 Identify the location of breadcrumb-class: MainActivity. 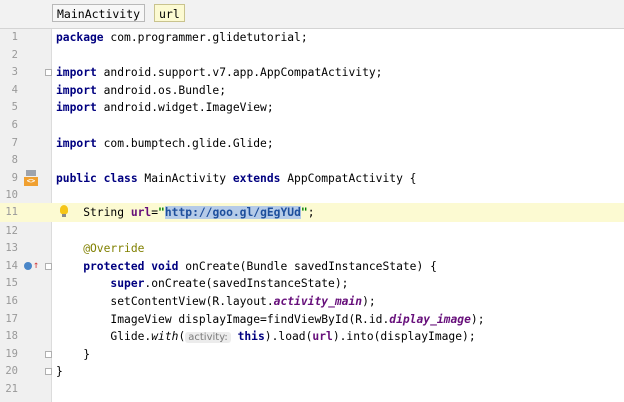
(99, 13).